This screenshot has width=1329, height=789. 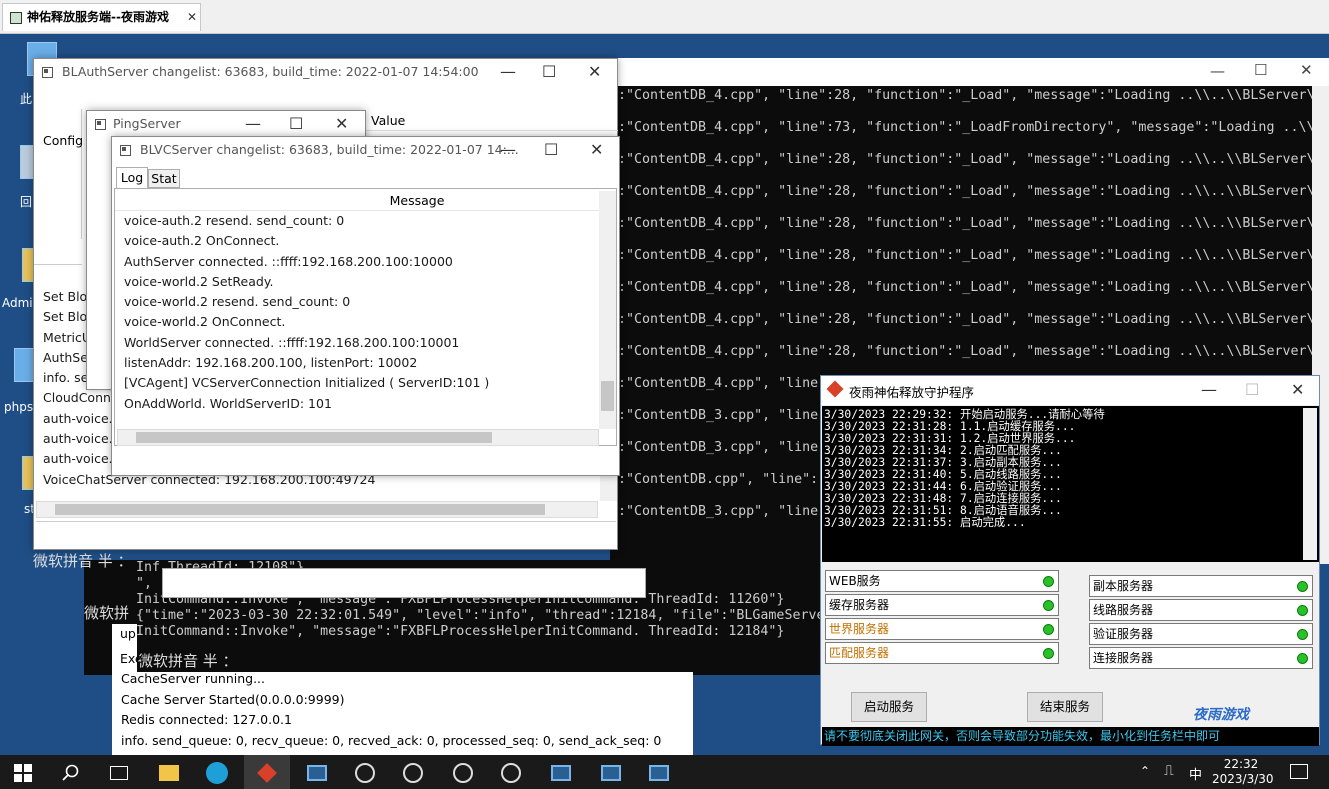 I want to click on service-name: 匹配服务器, so click(x=859, y=653).